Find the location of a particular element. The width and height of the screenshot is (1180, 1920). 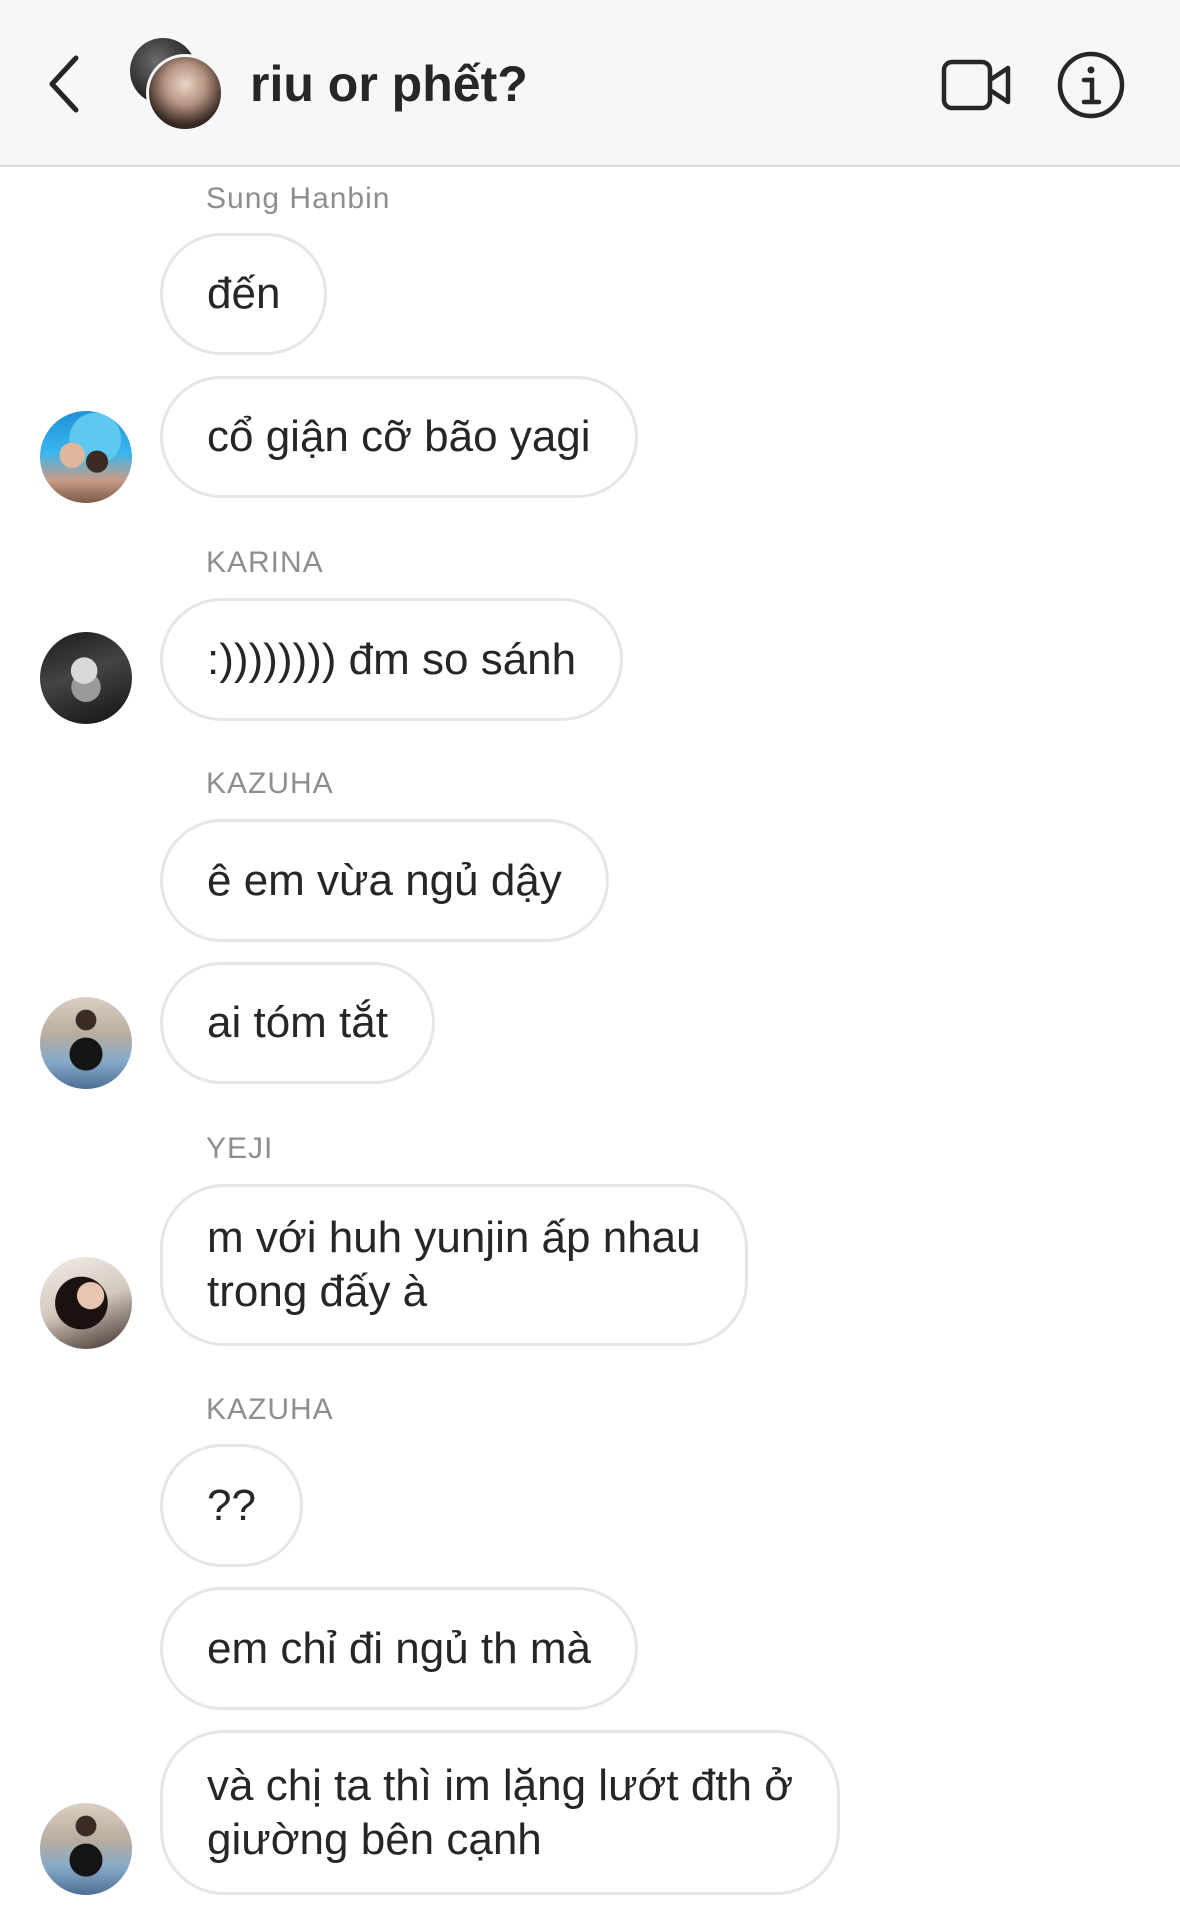

message-bubble: cổ giận cỡ bão yagi is located at coordinates (399, 437).